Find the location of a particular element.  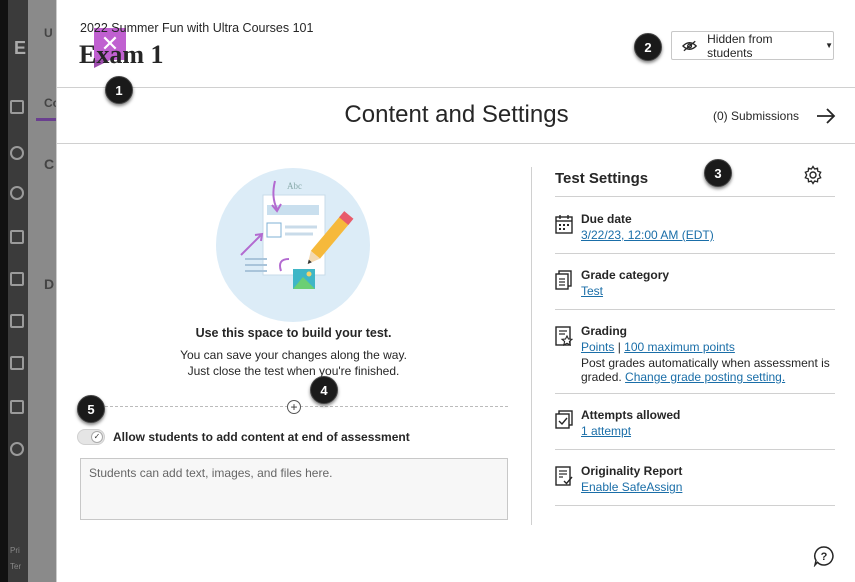

arrow-right-icon is located at coordinates (826, 116).